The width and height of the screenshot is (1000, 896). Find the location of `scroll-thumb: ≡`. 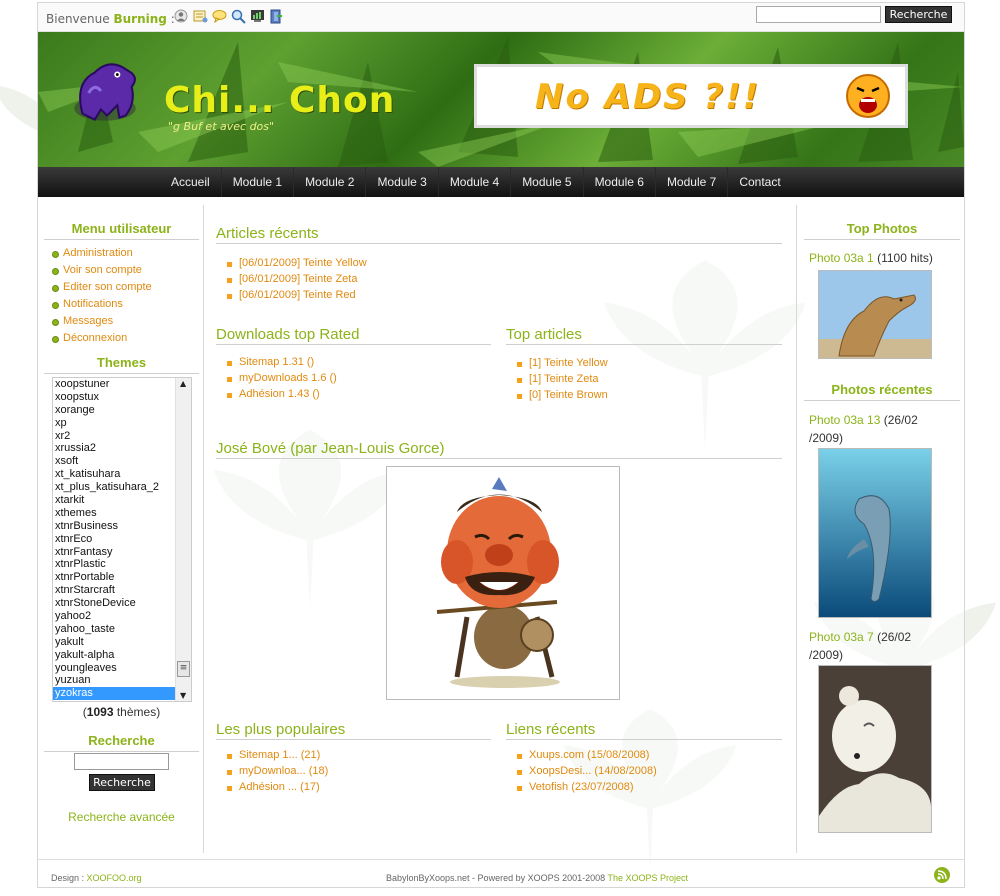

scroll-thumb: ≡ is located at coordinates (183, 669).